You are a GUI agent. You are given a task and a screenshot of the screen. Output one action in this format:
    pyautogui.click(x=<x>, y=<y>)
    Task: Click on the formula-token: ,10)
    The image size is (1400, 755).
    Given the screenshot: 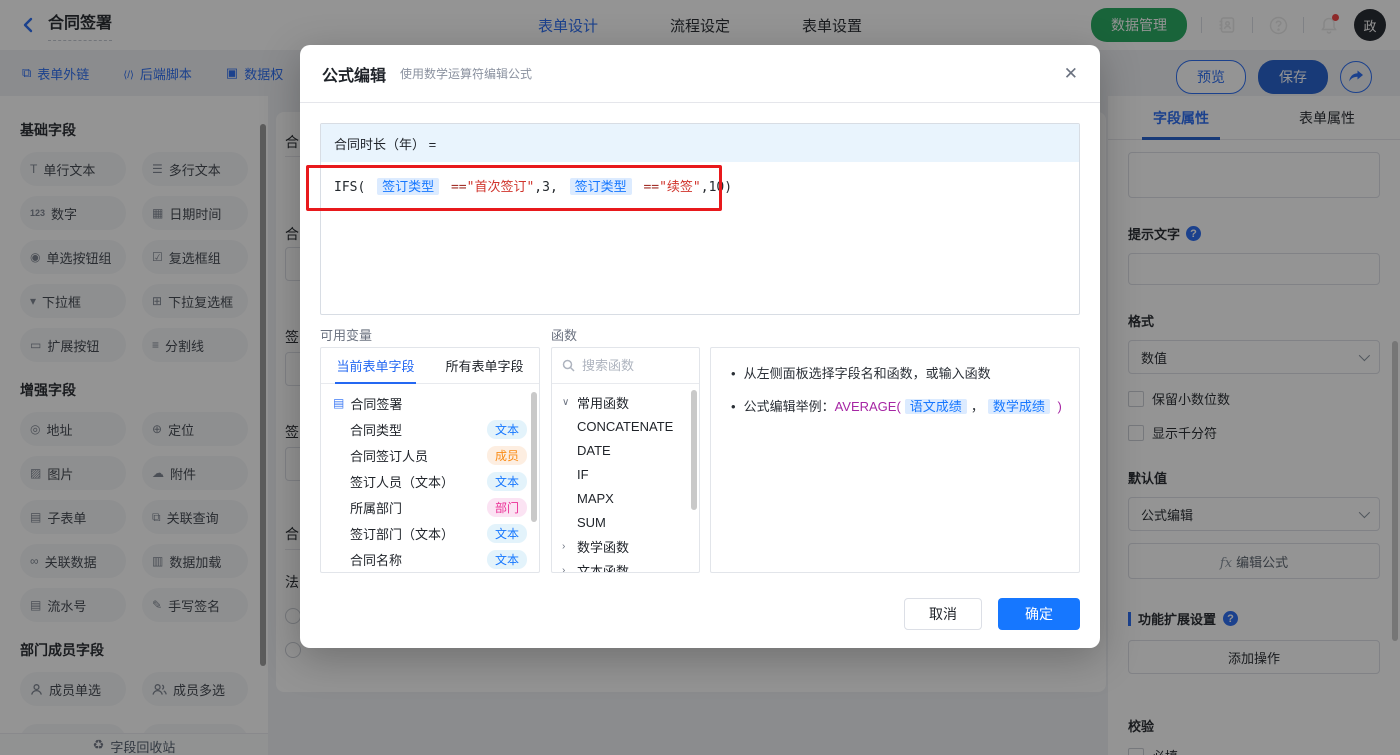 What is the action you would take?
    pyautogui.click(x=716, y=187)
    